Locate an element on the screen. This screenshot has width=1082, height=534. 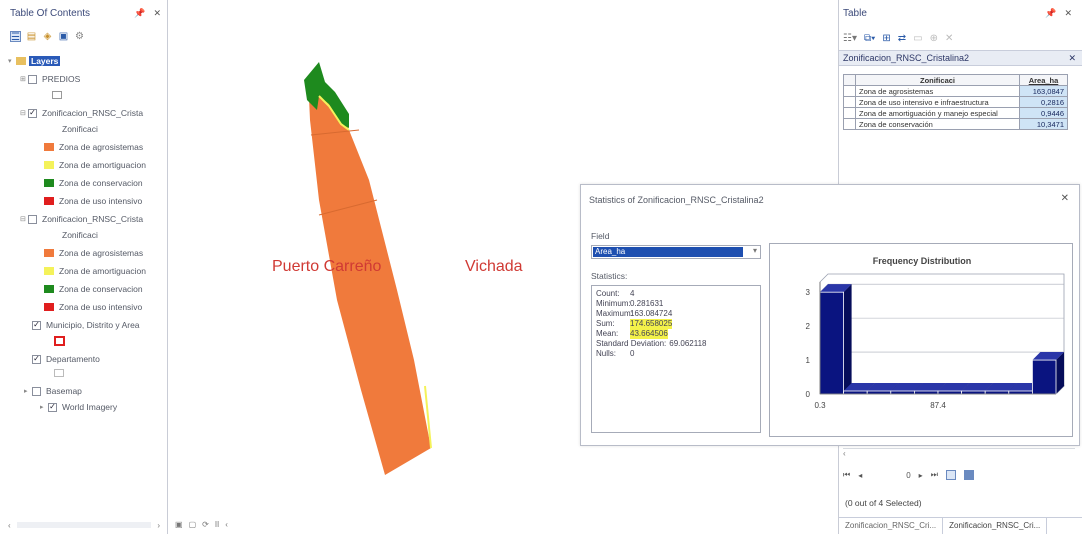
layer-label: World Imagery is located at coordinates (89, 407).